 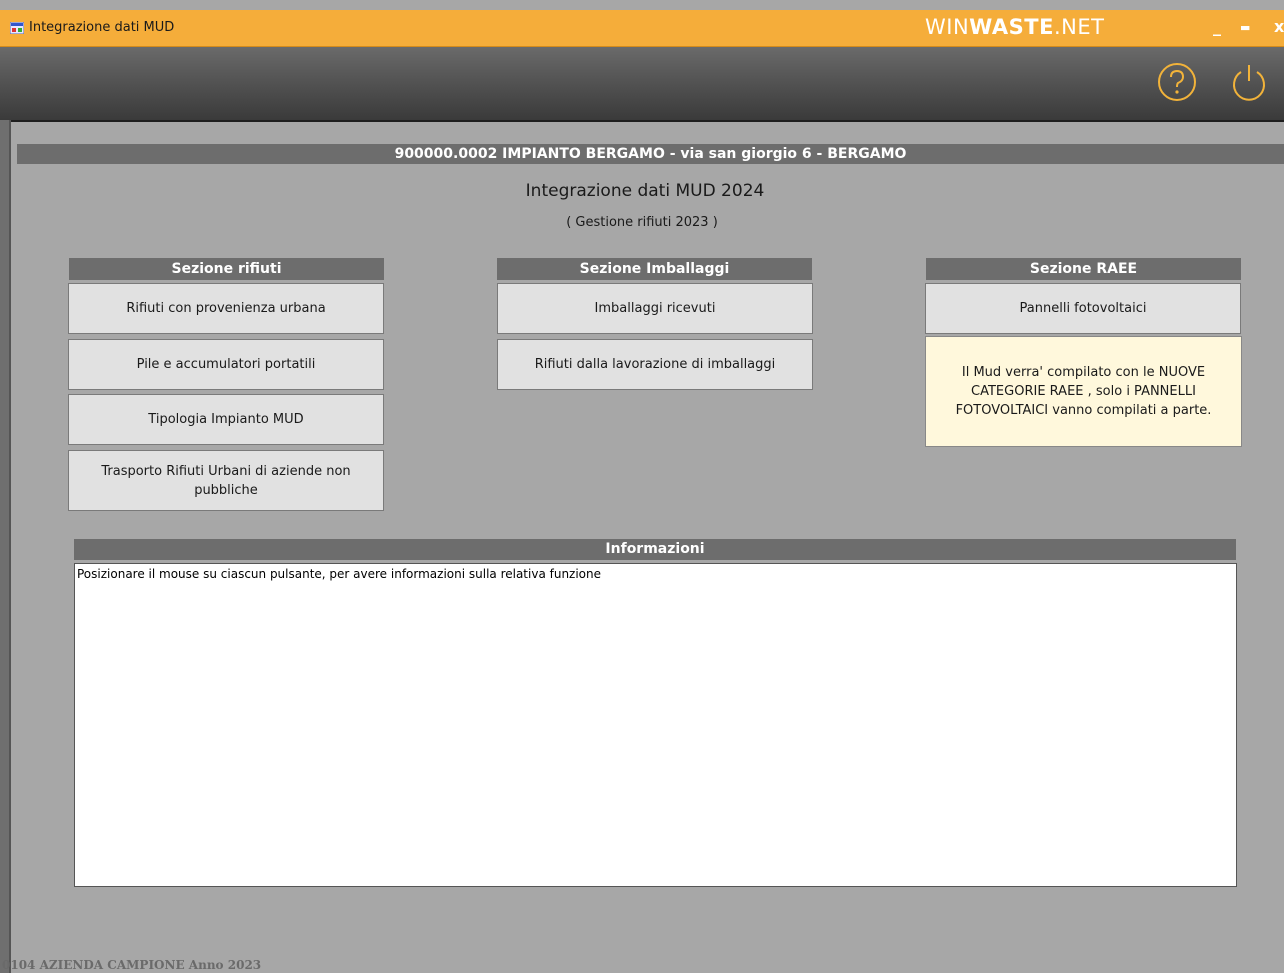 I want to click on minimize-button: _, so click(x=1217, y=26).